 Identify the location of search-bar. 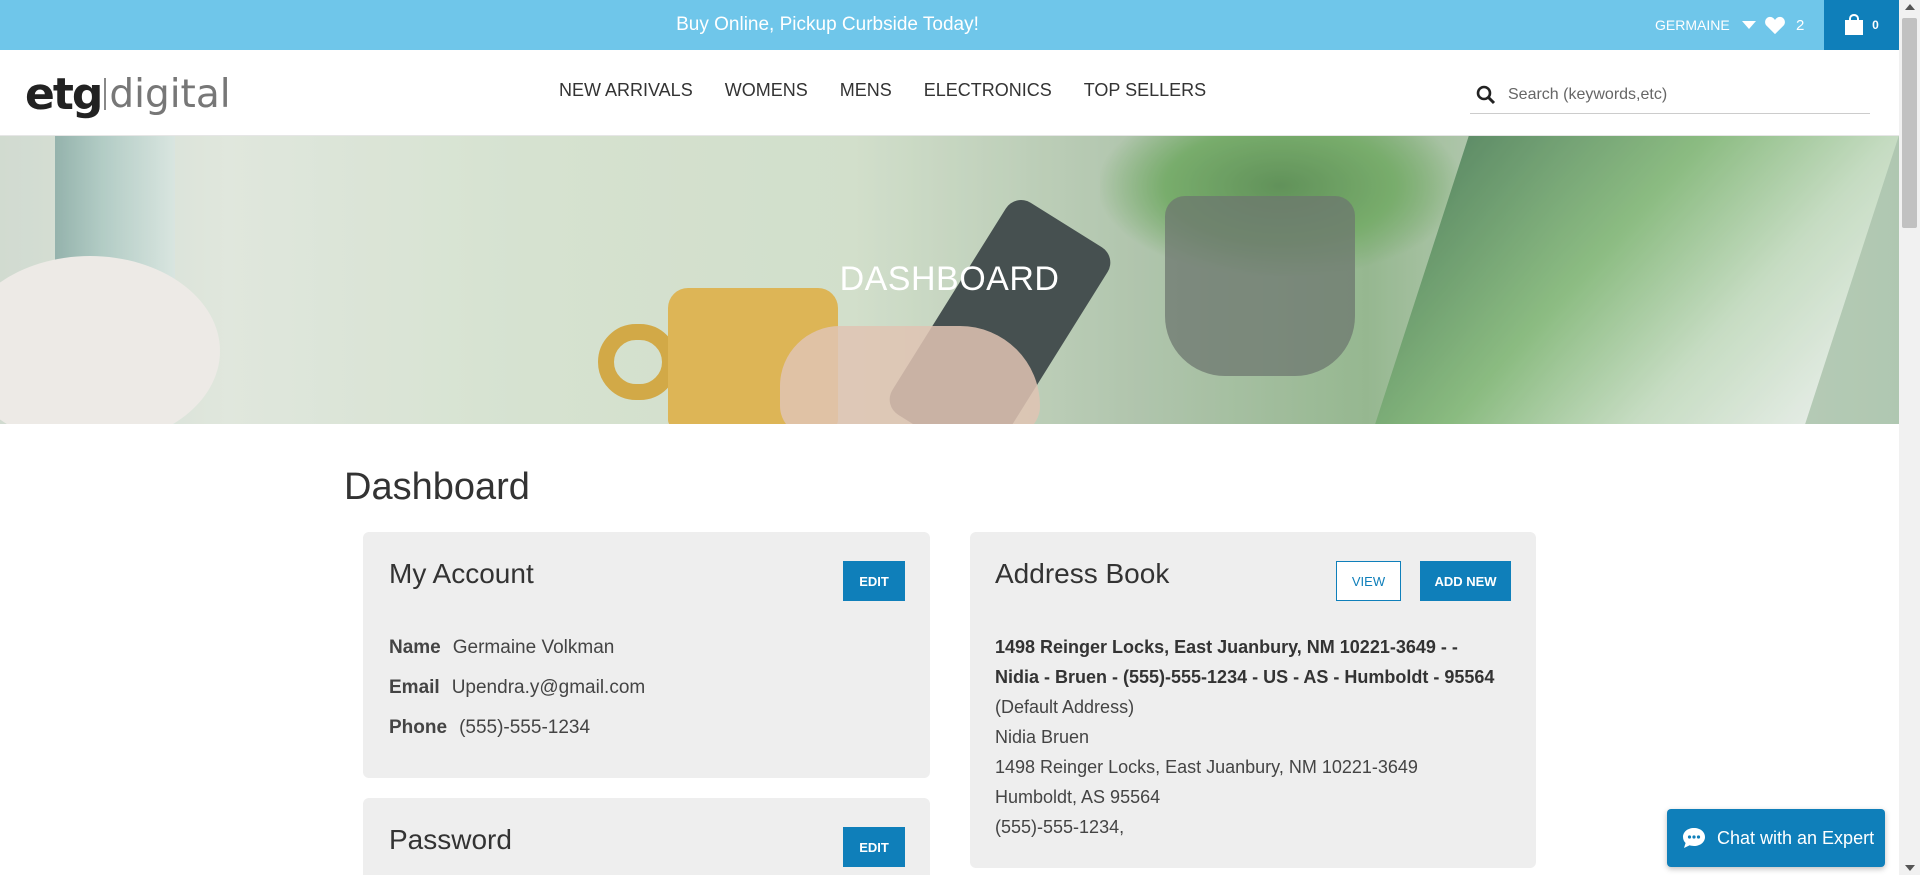
(1670, 95).